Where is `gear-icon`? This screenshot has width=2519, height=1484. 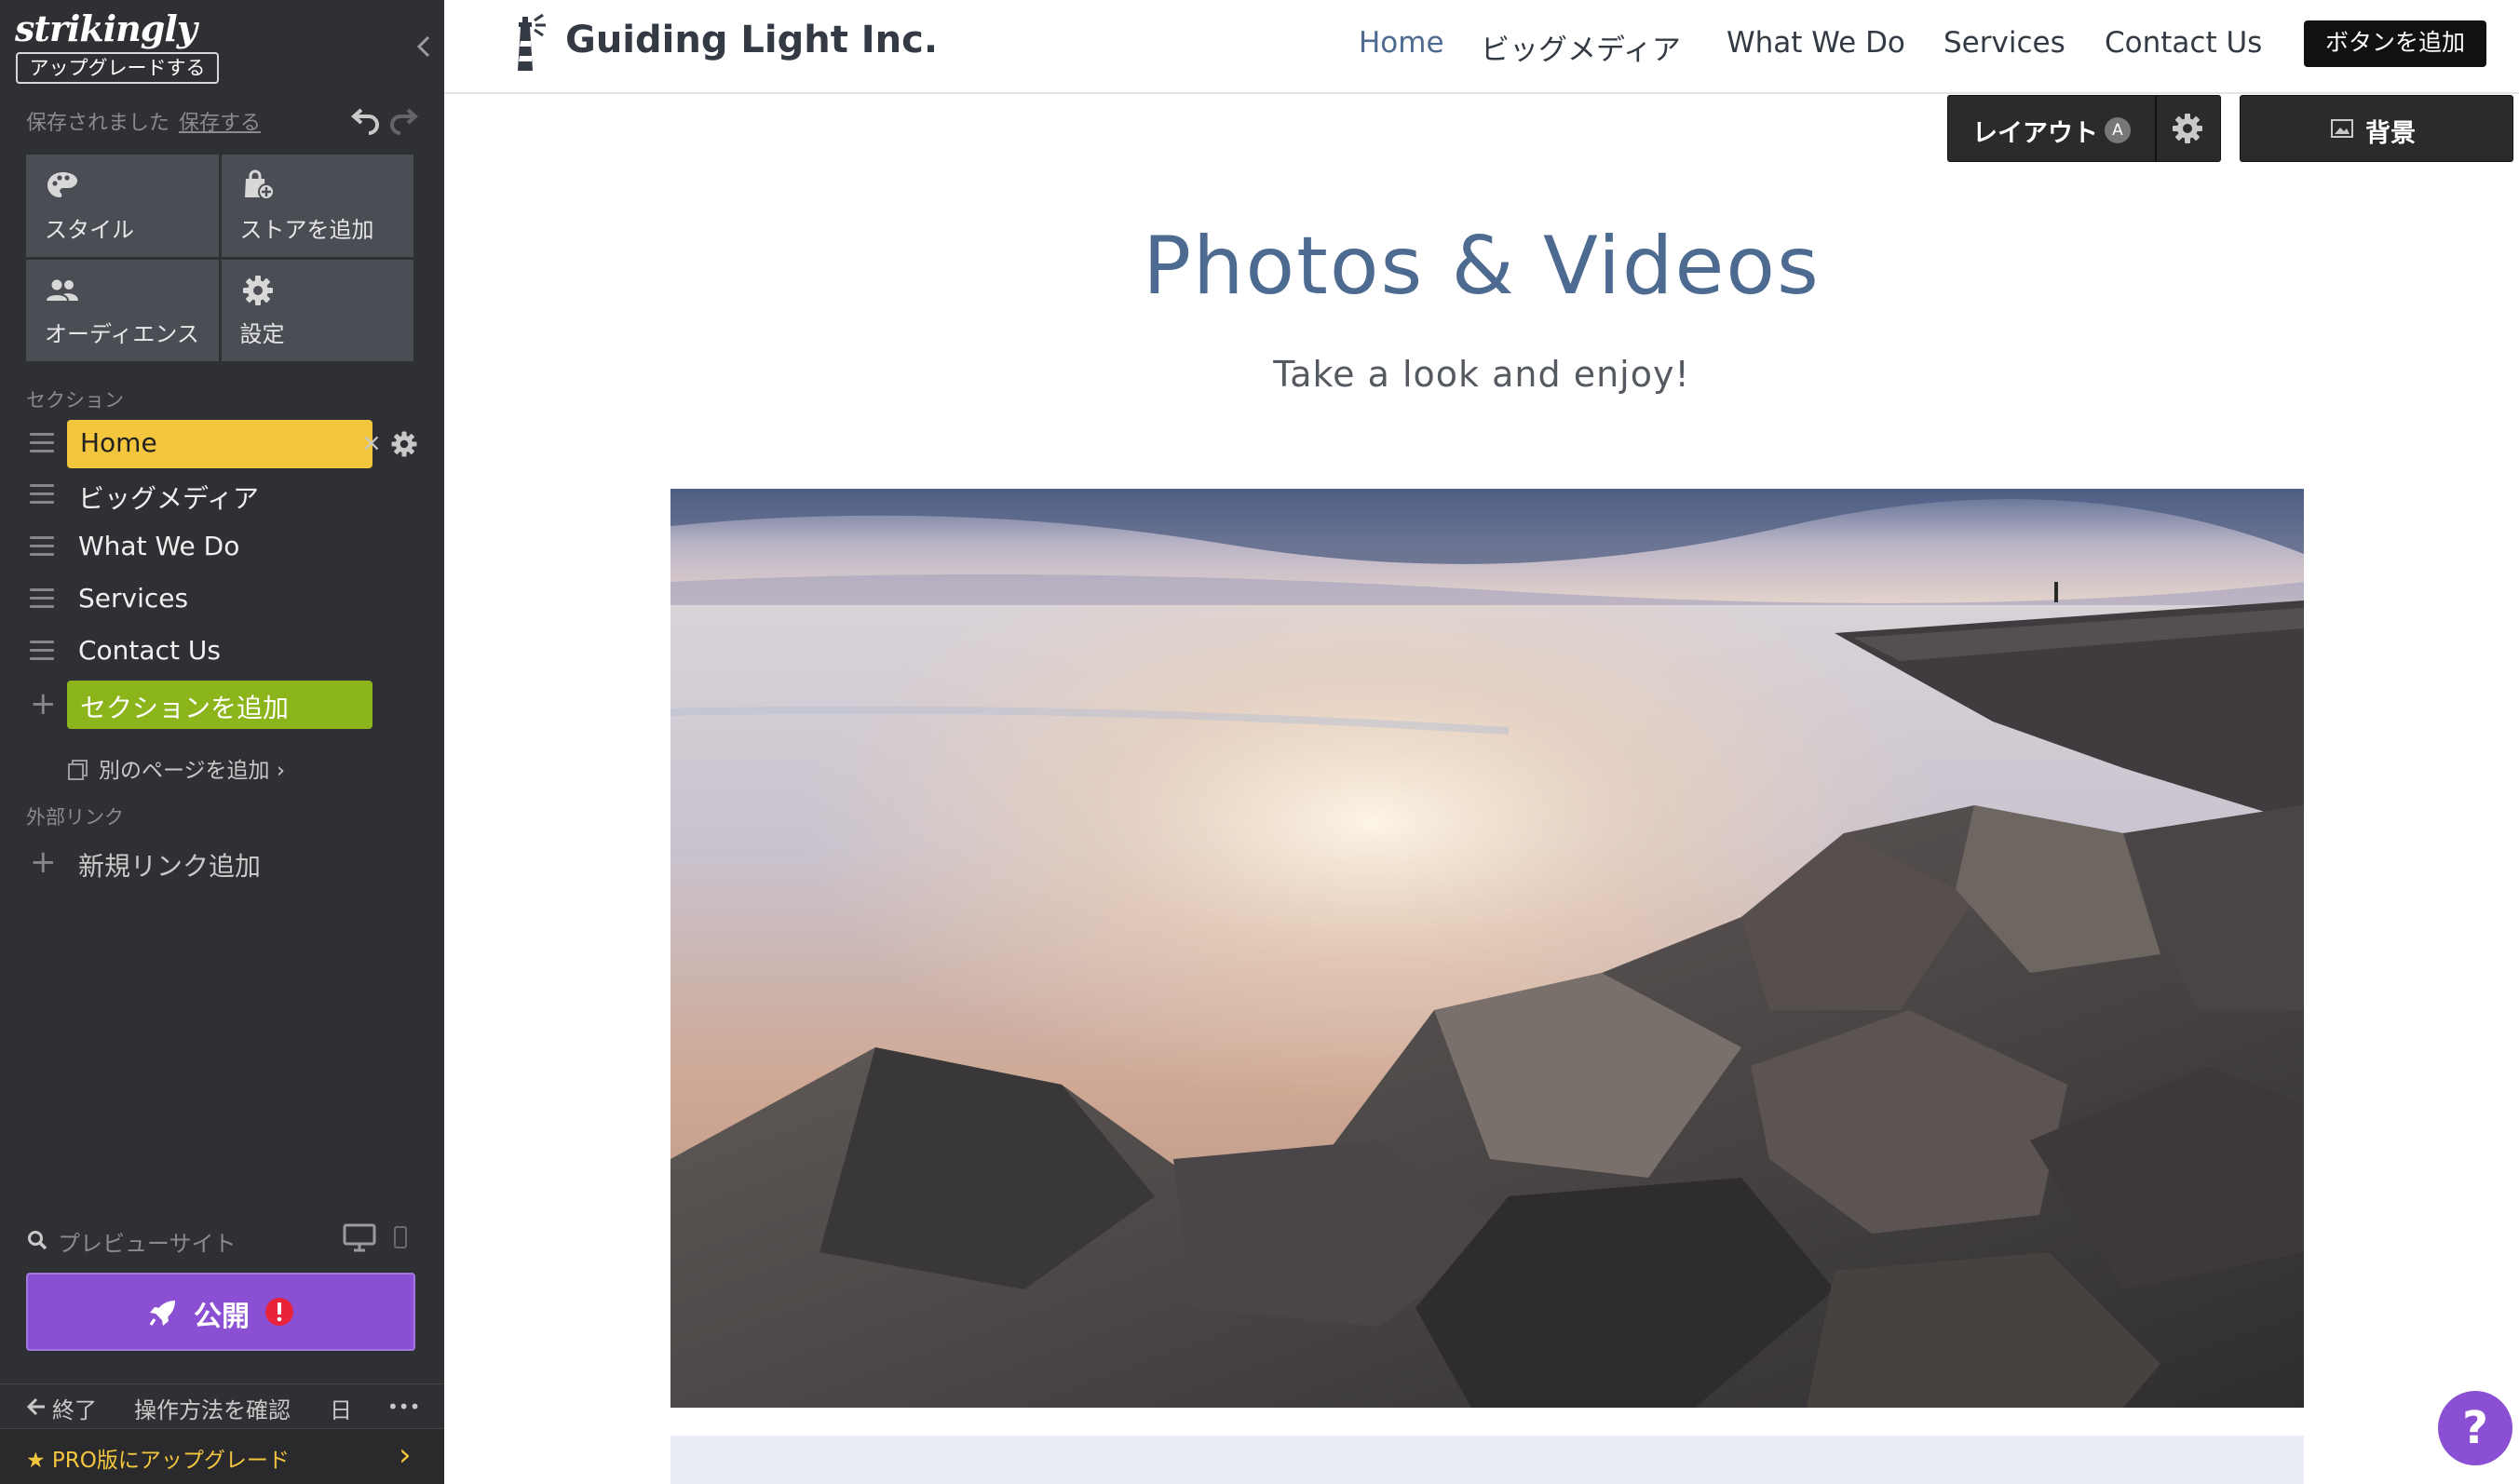 gear-icon is located at coordinates (257, 290).